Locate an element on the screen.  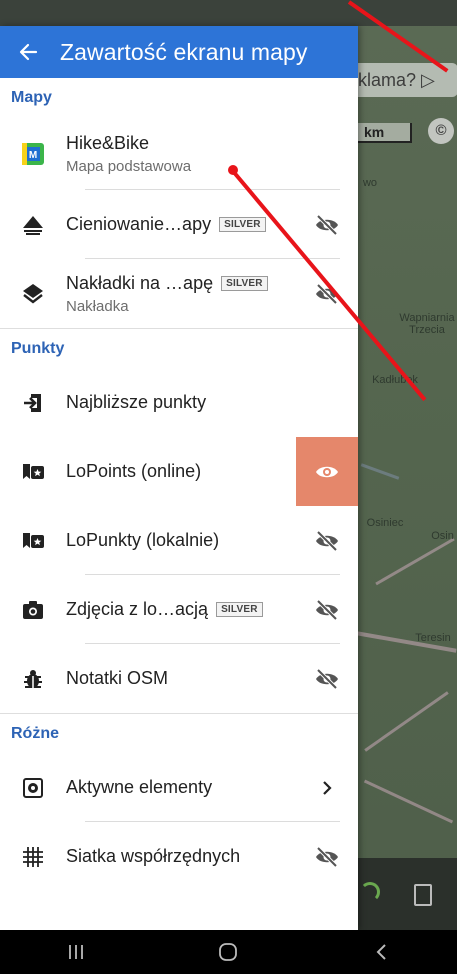
list-item-geotagged-photos: Zdjęcia z lo…acją SILVER is located at coordinates (179, 609).